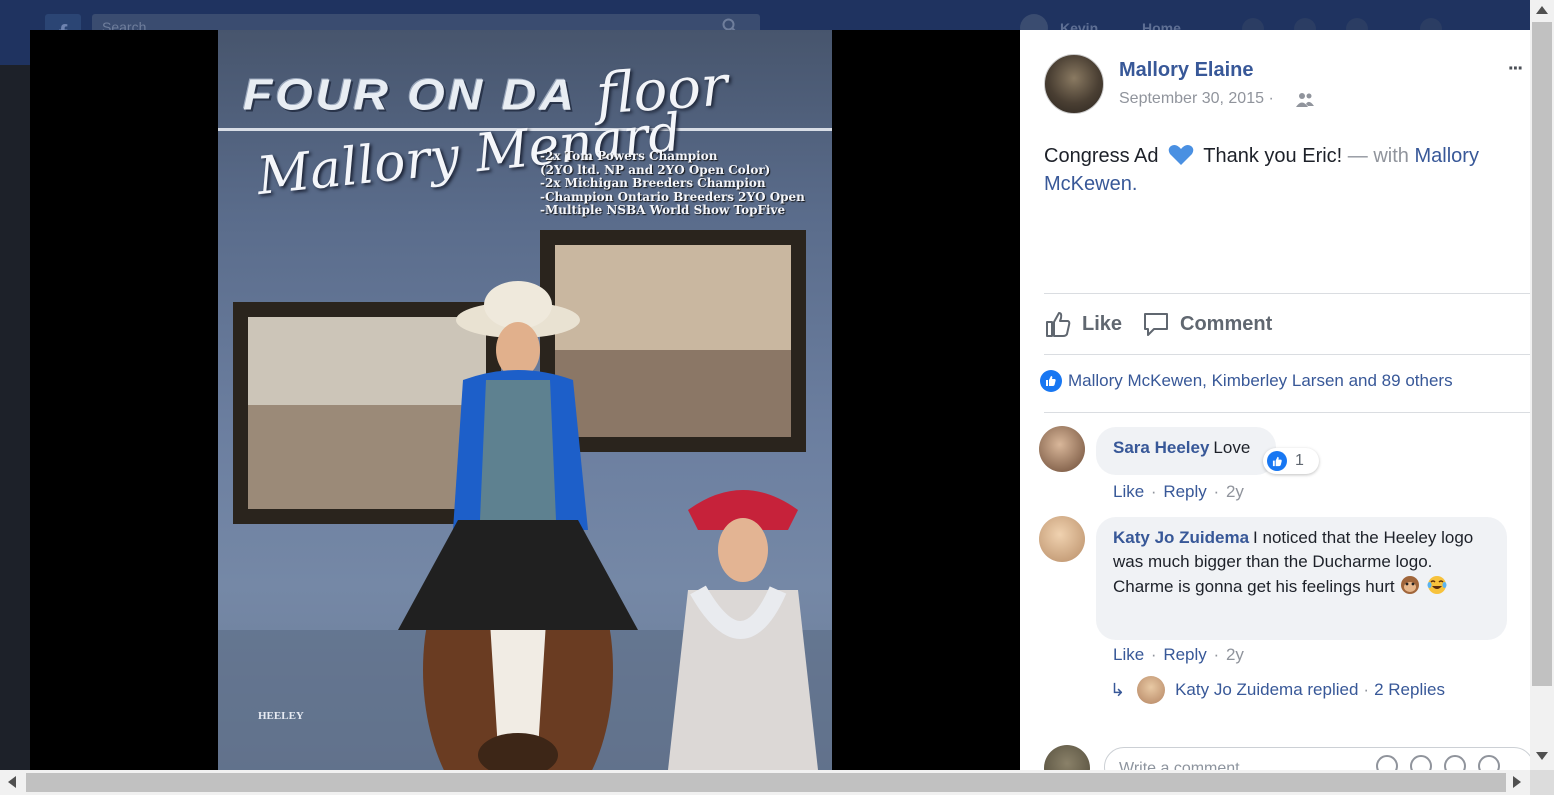 The width and height of the screenshot is (1554, 795). I want to click on ad-brand-logo: HEELEY, so click(281, 716).